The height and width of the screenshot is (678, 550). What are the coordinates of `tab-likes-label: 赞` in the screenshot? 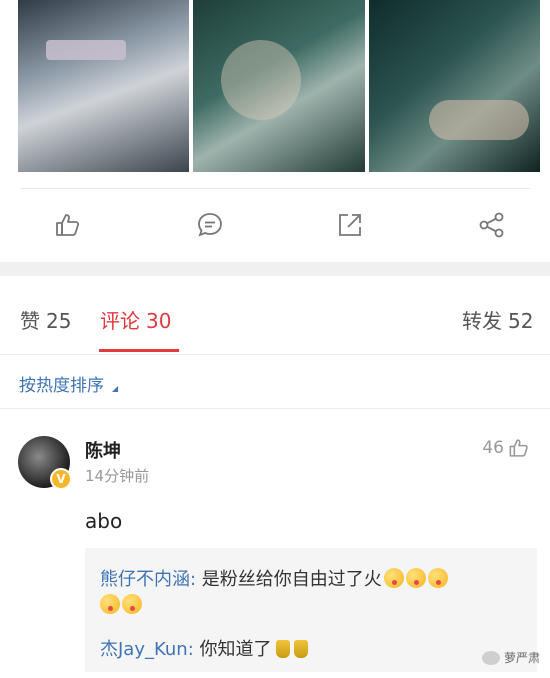 It's located at (30, 321).